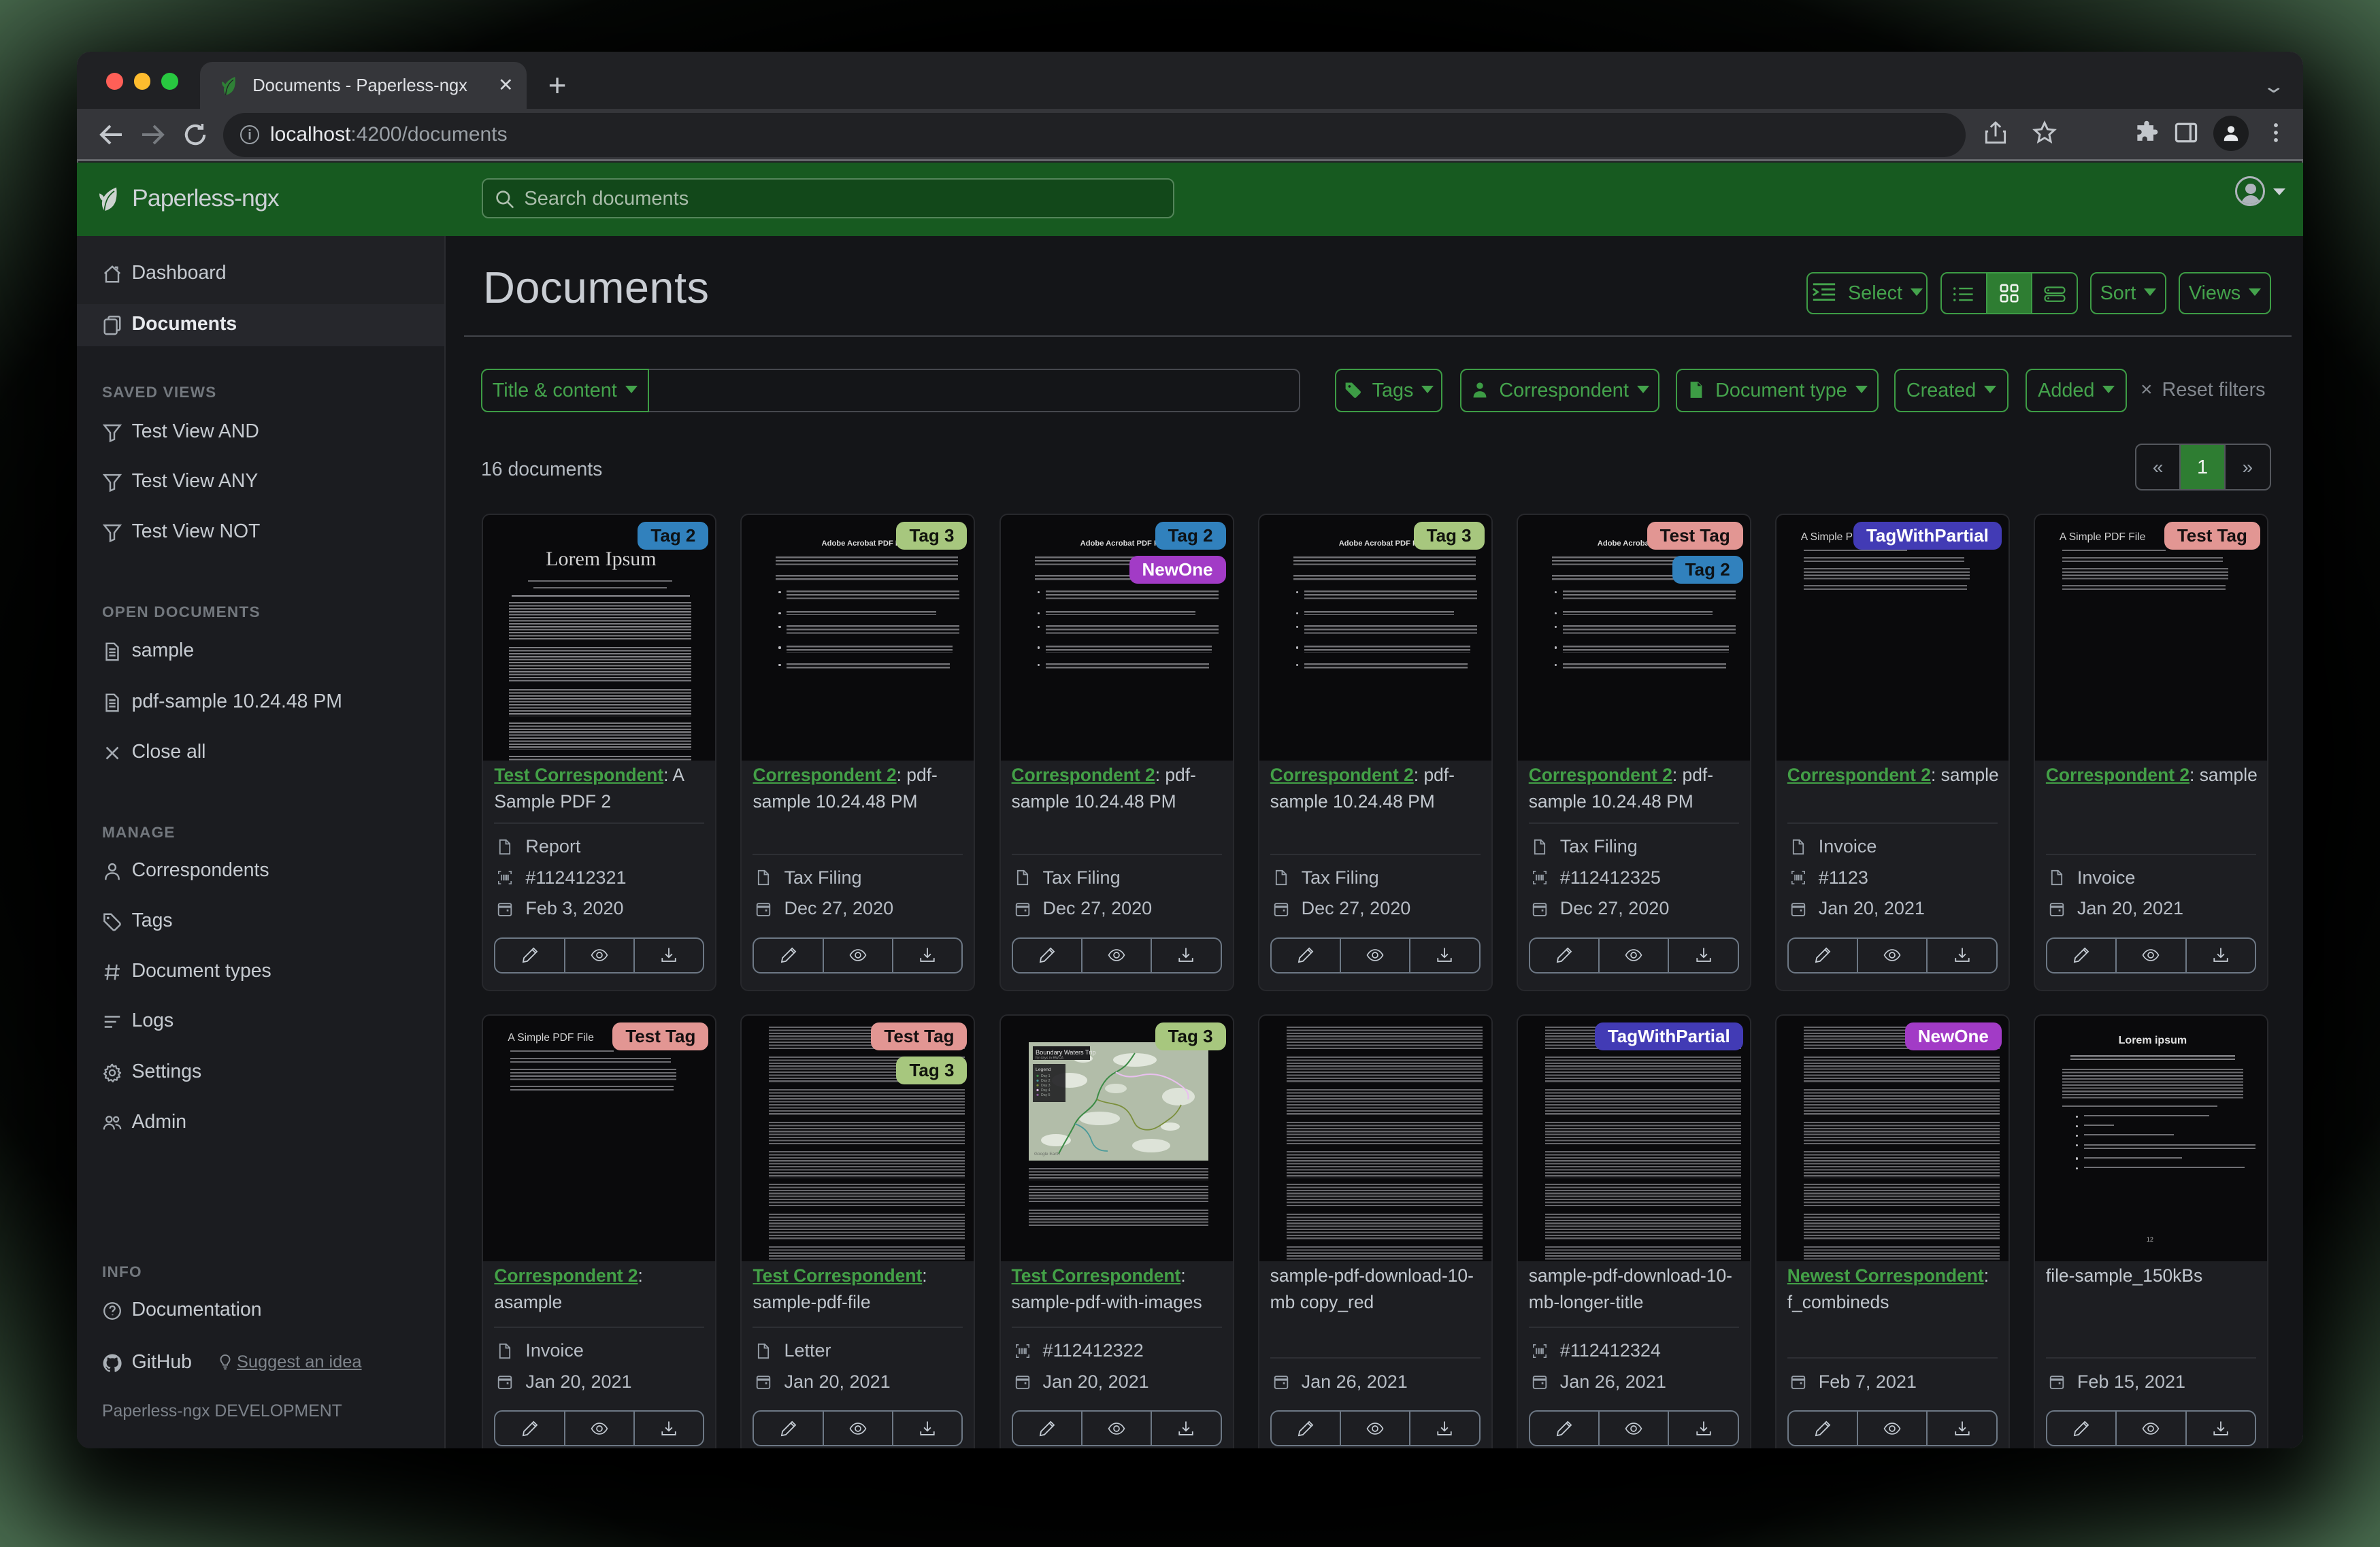 The image size is (2380, 1547). Describe the element at coordinates (1049, 1058) in the screenshot. I see `svg-text: for days in BWCA` at that location.